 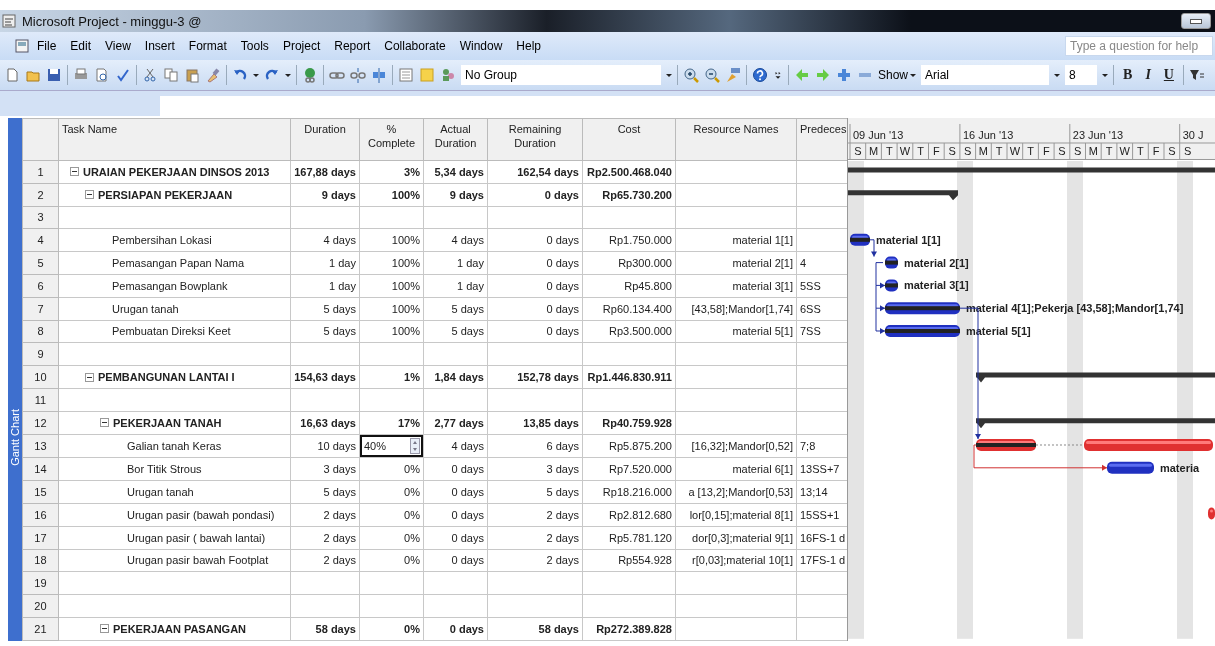 What do you see at coordinates (1139, 46) in the screenshot?
I see `help-search-field: Type a question for help` at bounding box center [1139, 46].